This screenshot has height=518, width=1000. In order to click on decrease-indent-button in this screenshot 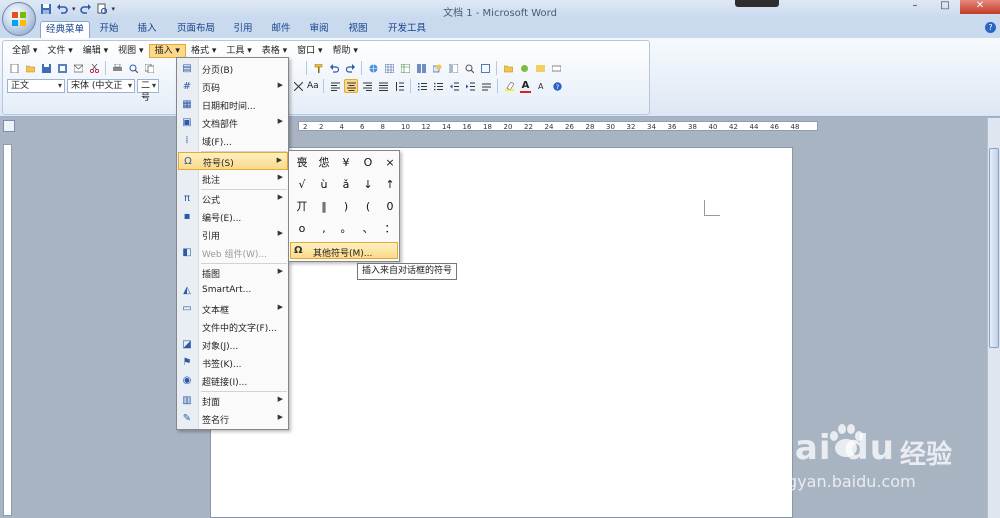, I will do `click(454, 86)`.